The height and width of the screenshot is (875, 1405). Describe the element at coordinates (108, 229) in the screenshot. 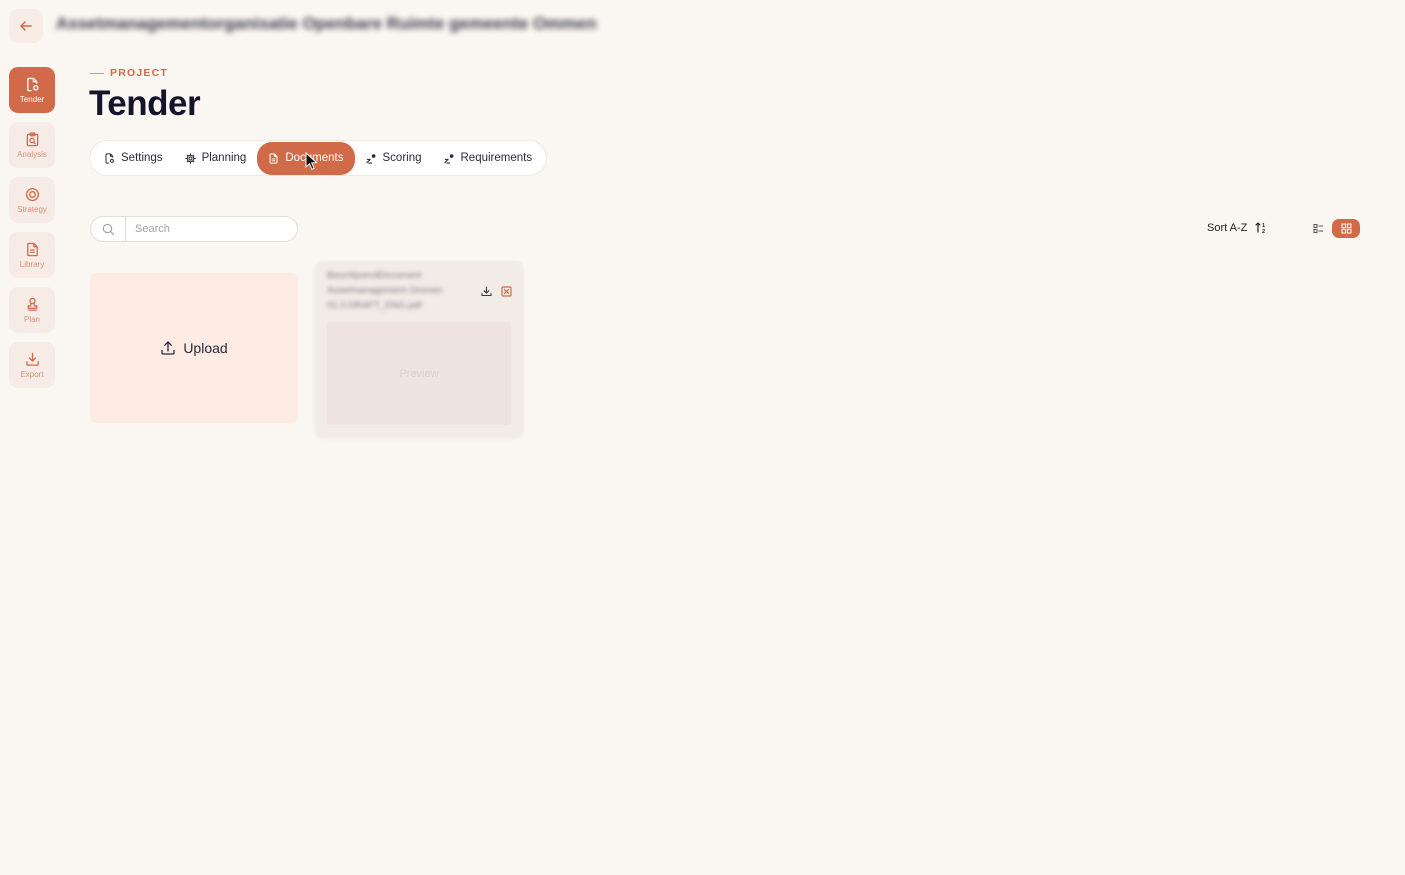

I see `search-icon` at that location.